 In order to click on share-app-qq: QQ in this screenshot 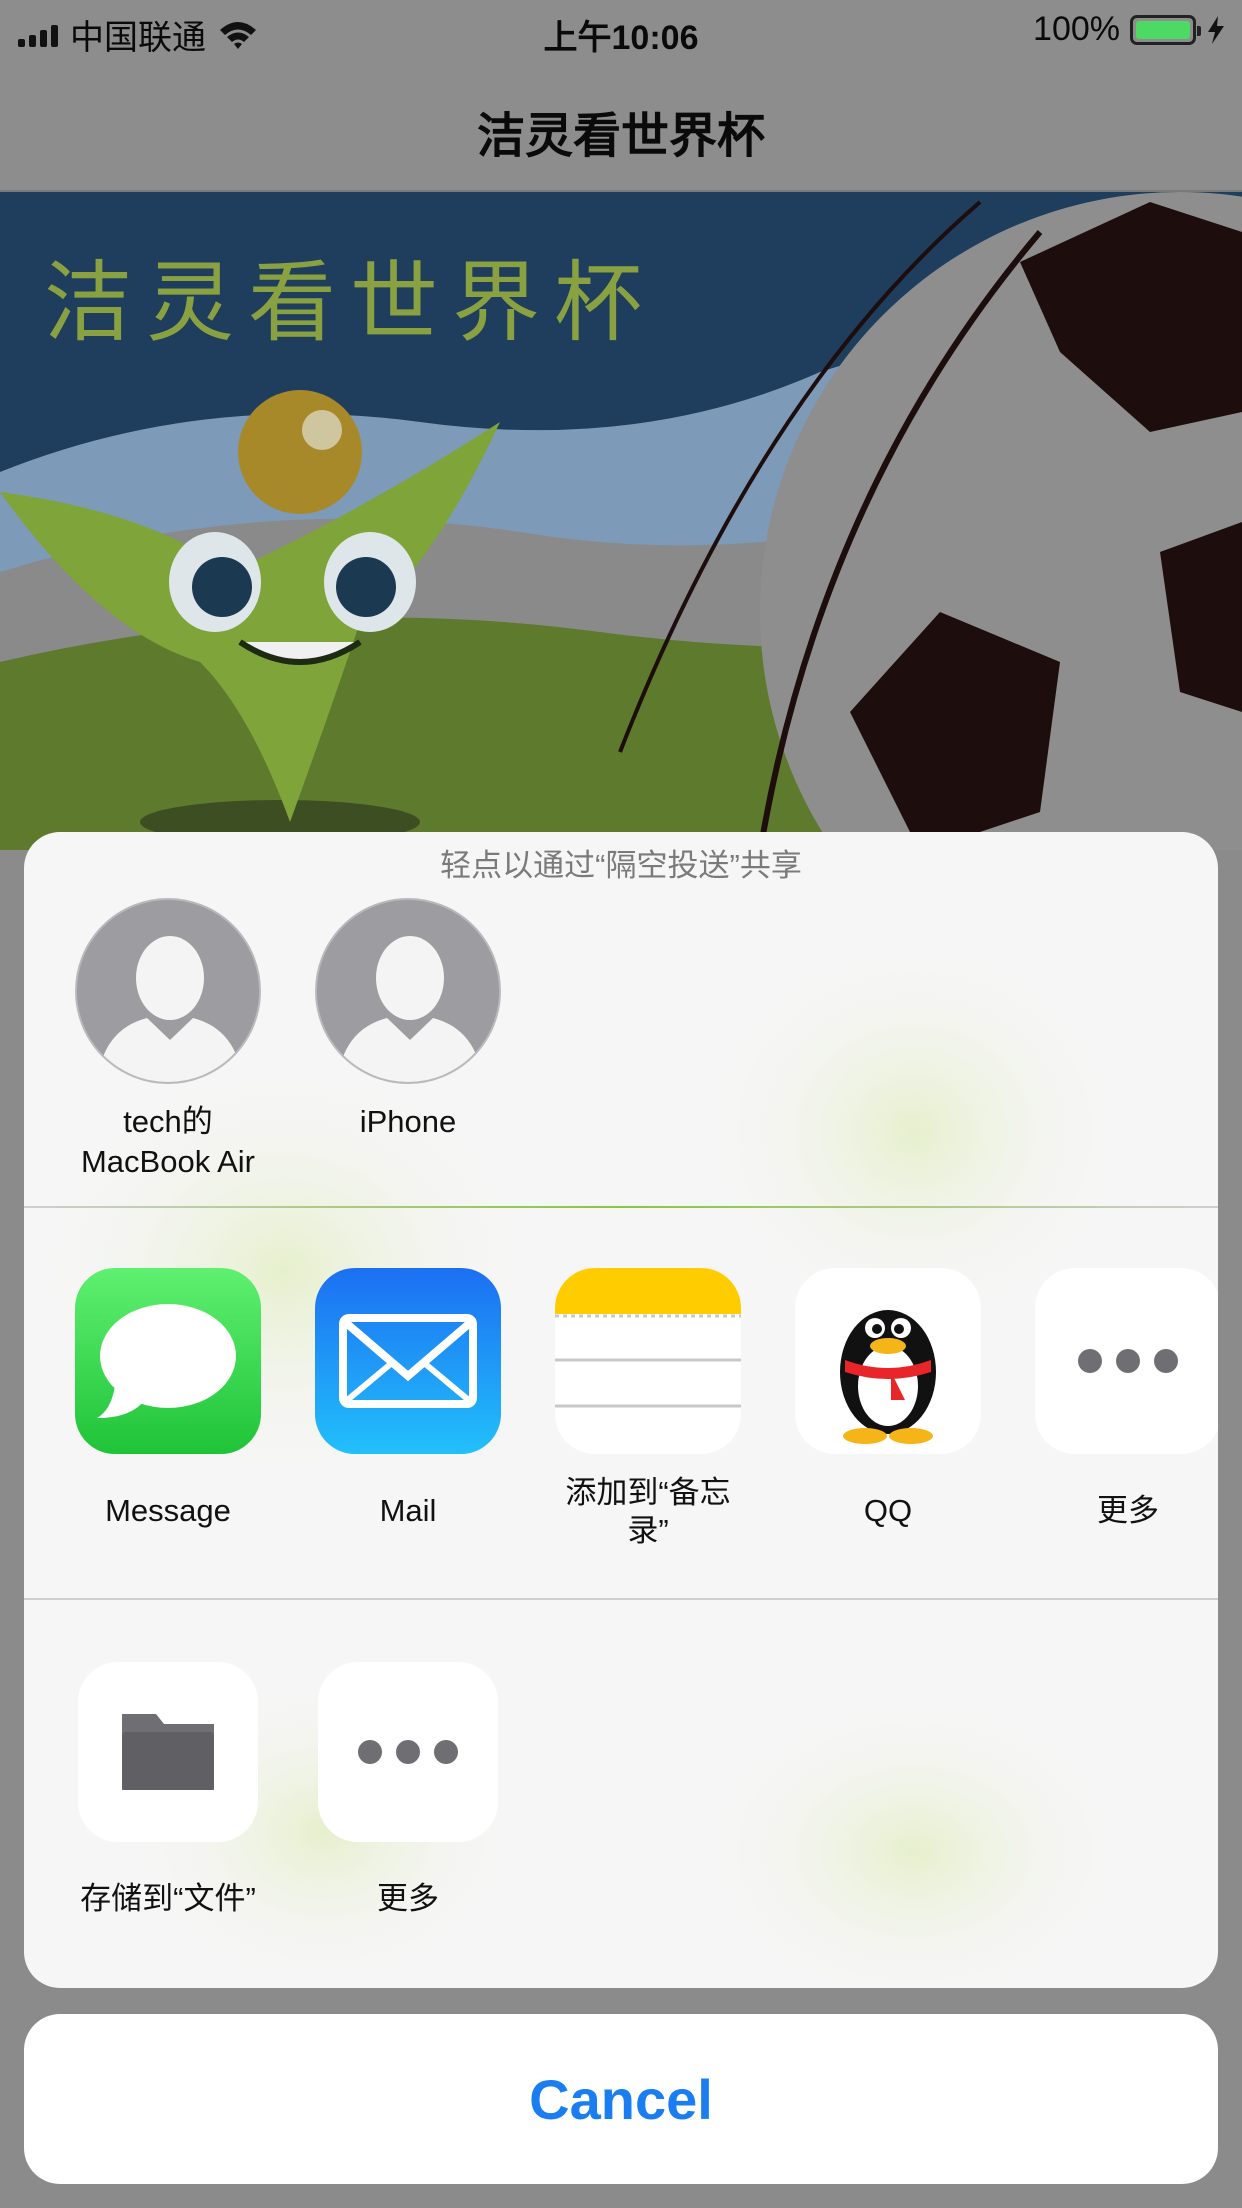, I will do `click(888, 1399)`.